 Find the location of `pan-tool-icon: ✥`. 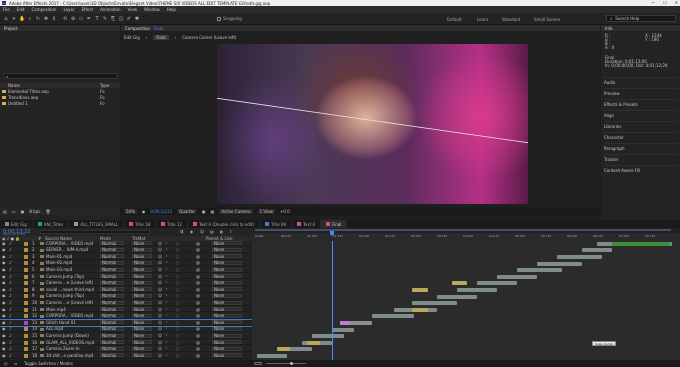

pan-tool-icon: ✥ is located at coordinates (46, 19).